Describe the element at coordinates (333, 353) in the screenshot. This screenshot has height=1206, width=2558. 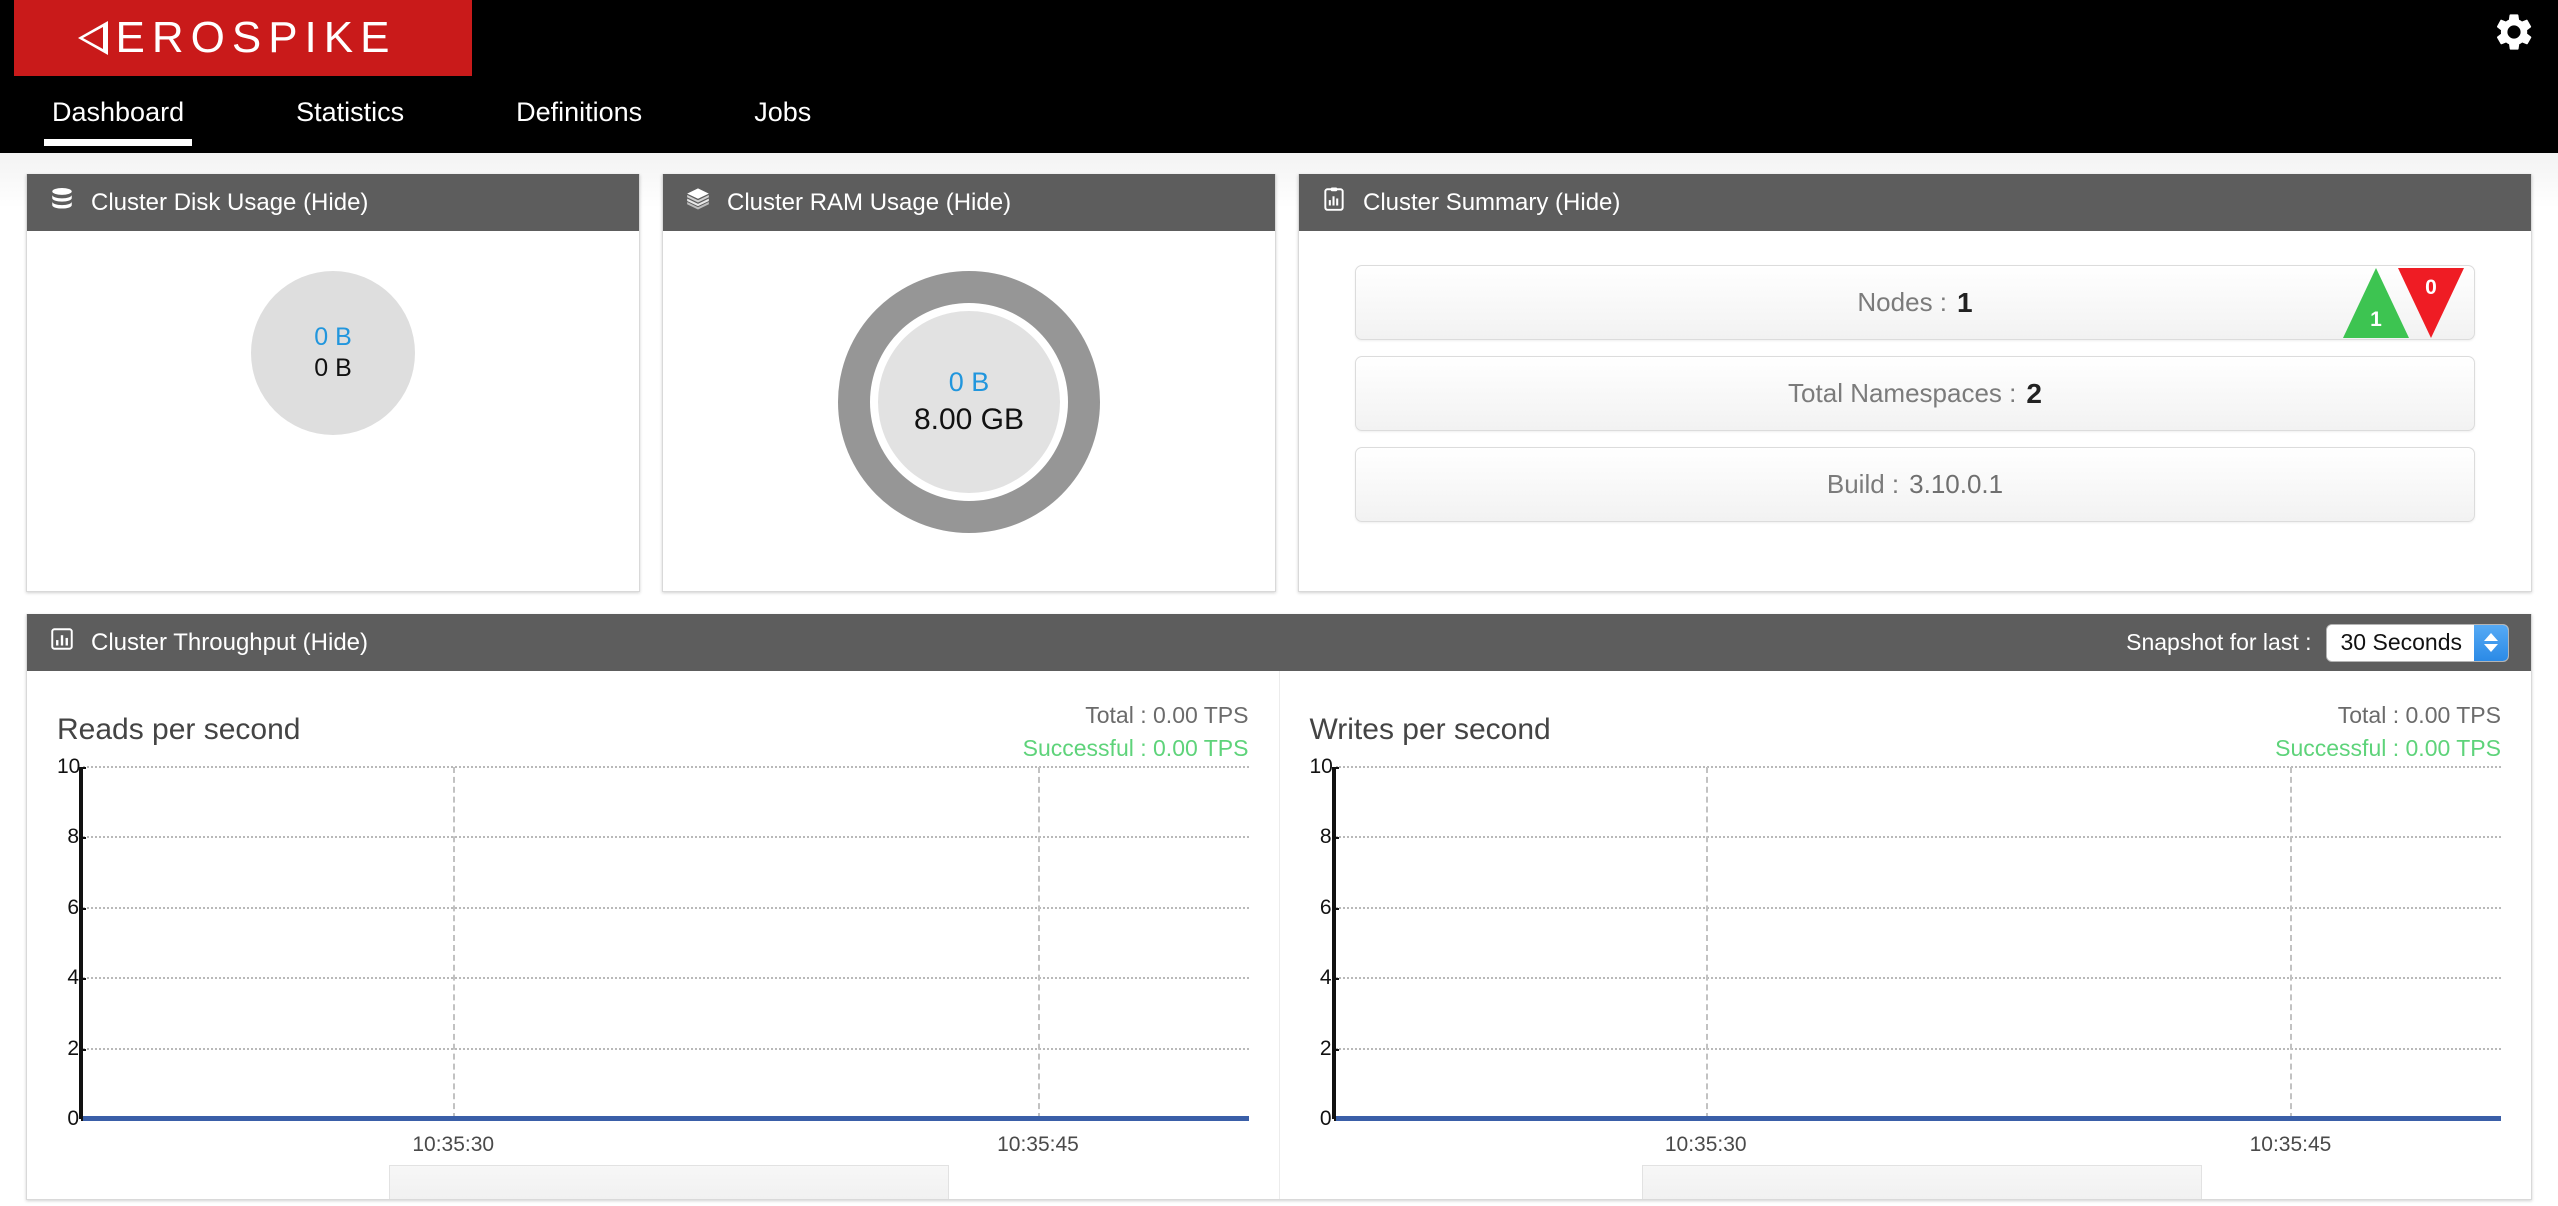
I see `disk-usage-gauge: 0 B 0 B` at that location.